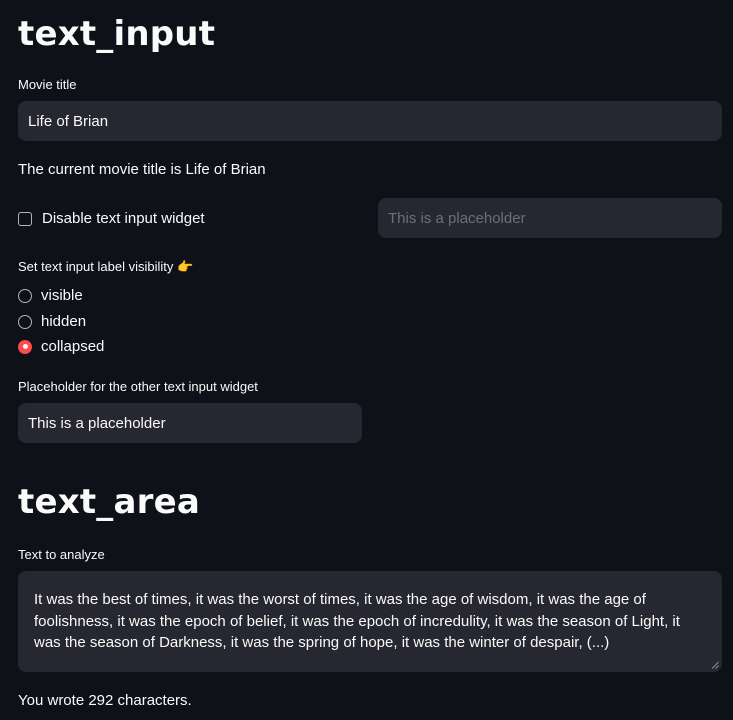  What do you see at coordinates (25, 346) in the screenshot?
I see `radio-collapsed-circle` at bounding box center [25, 346].